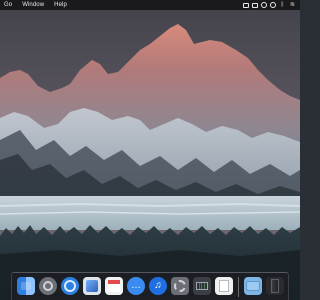  Describe the element at coordinates (253, 286) in the screenshot. I see `folder-icon` at that location.